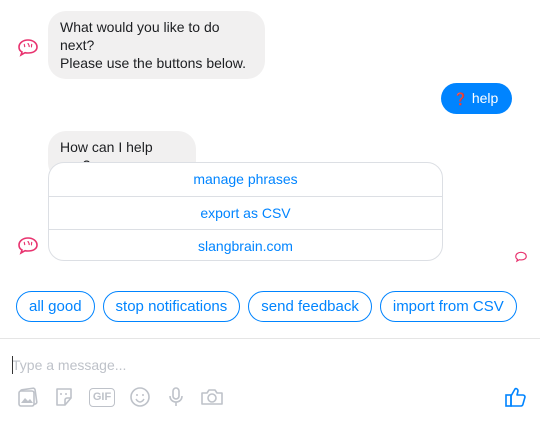  Describe the element at coordinates (310, 306) in the screenshot. I see `quick-reply-send-feedback: send feedback` at that location.